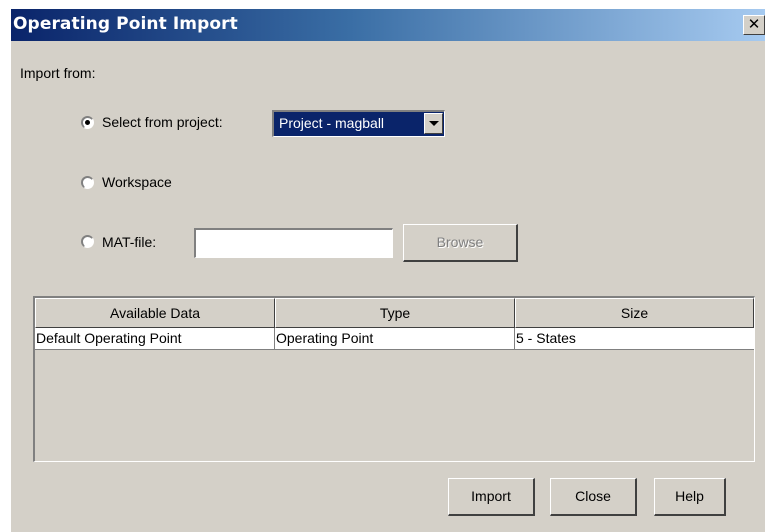  What do you see at coordinates (634, 339) in the screenshot?
I see `cell-size: 5 - States` at bounding box center [634, 339].